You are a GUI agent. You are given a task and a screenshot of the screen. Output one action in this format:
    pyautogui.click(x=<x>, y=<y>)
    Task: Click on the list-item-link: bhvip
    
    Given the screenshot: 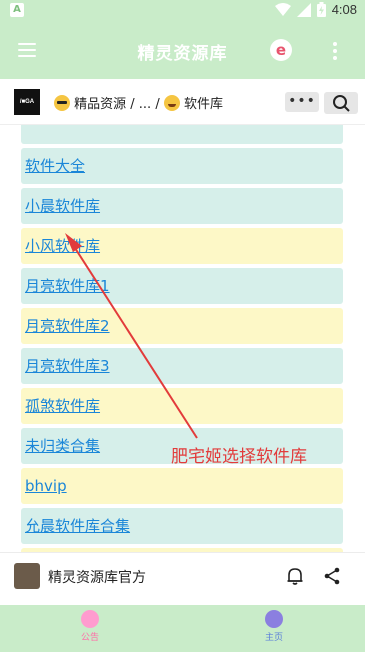 What is the action you would take?
    pyautogui.click(x=46, y=486)
    